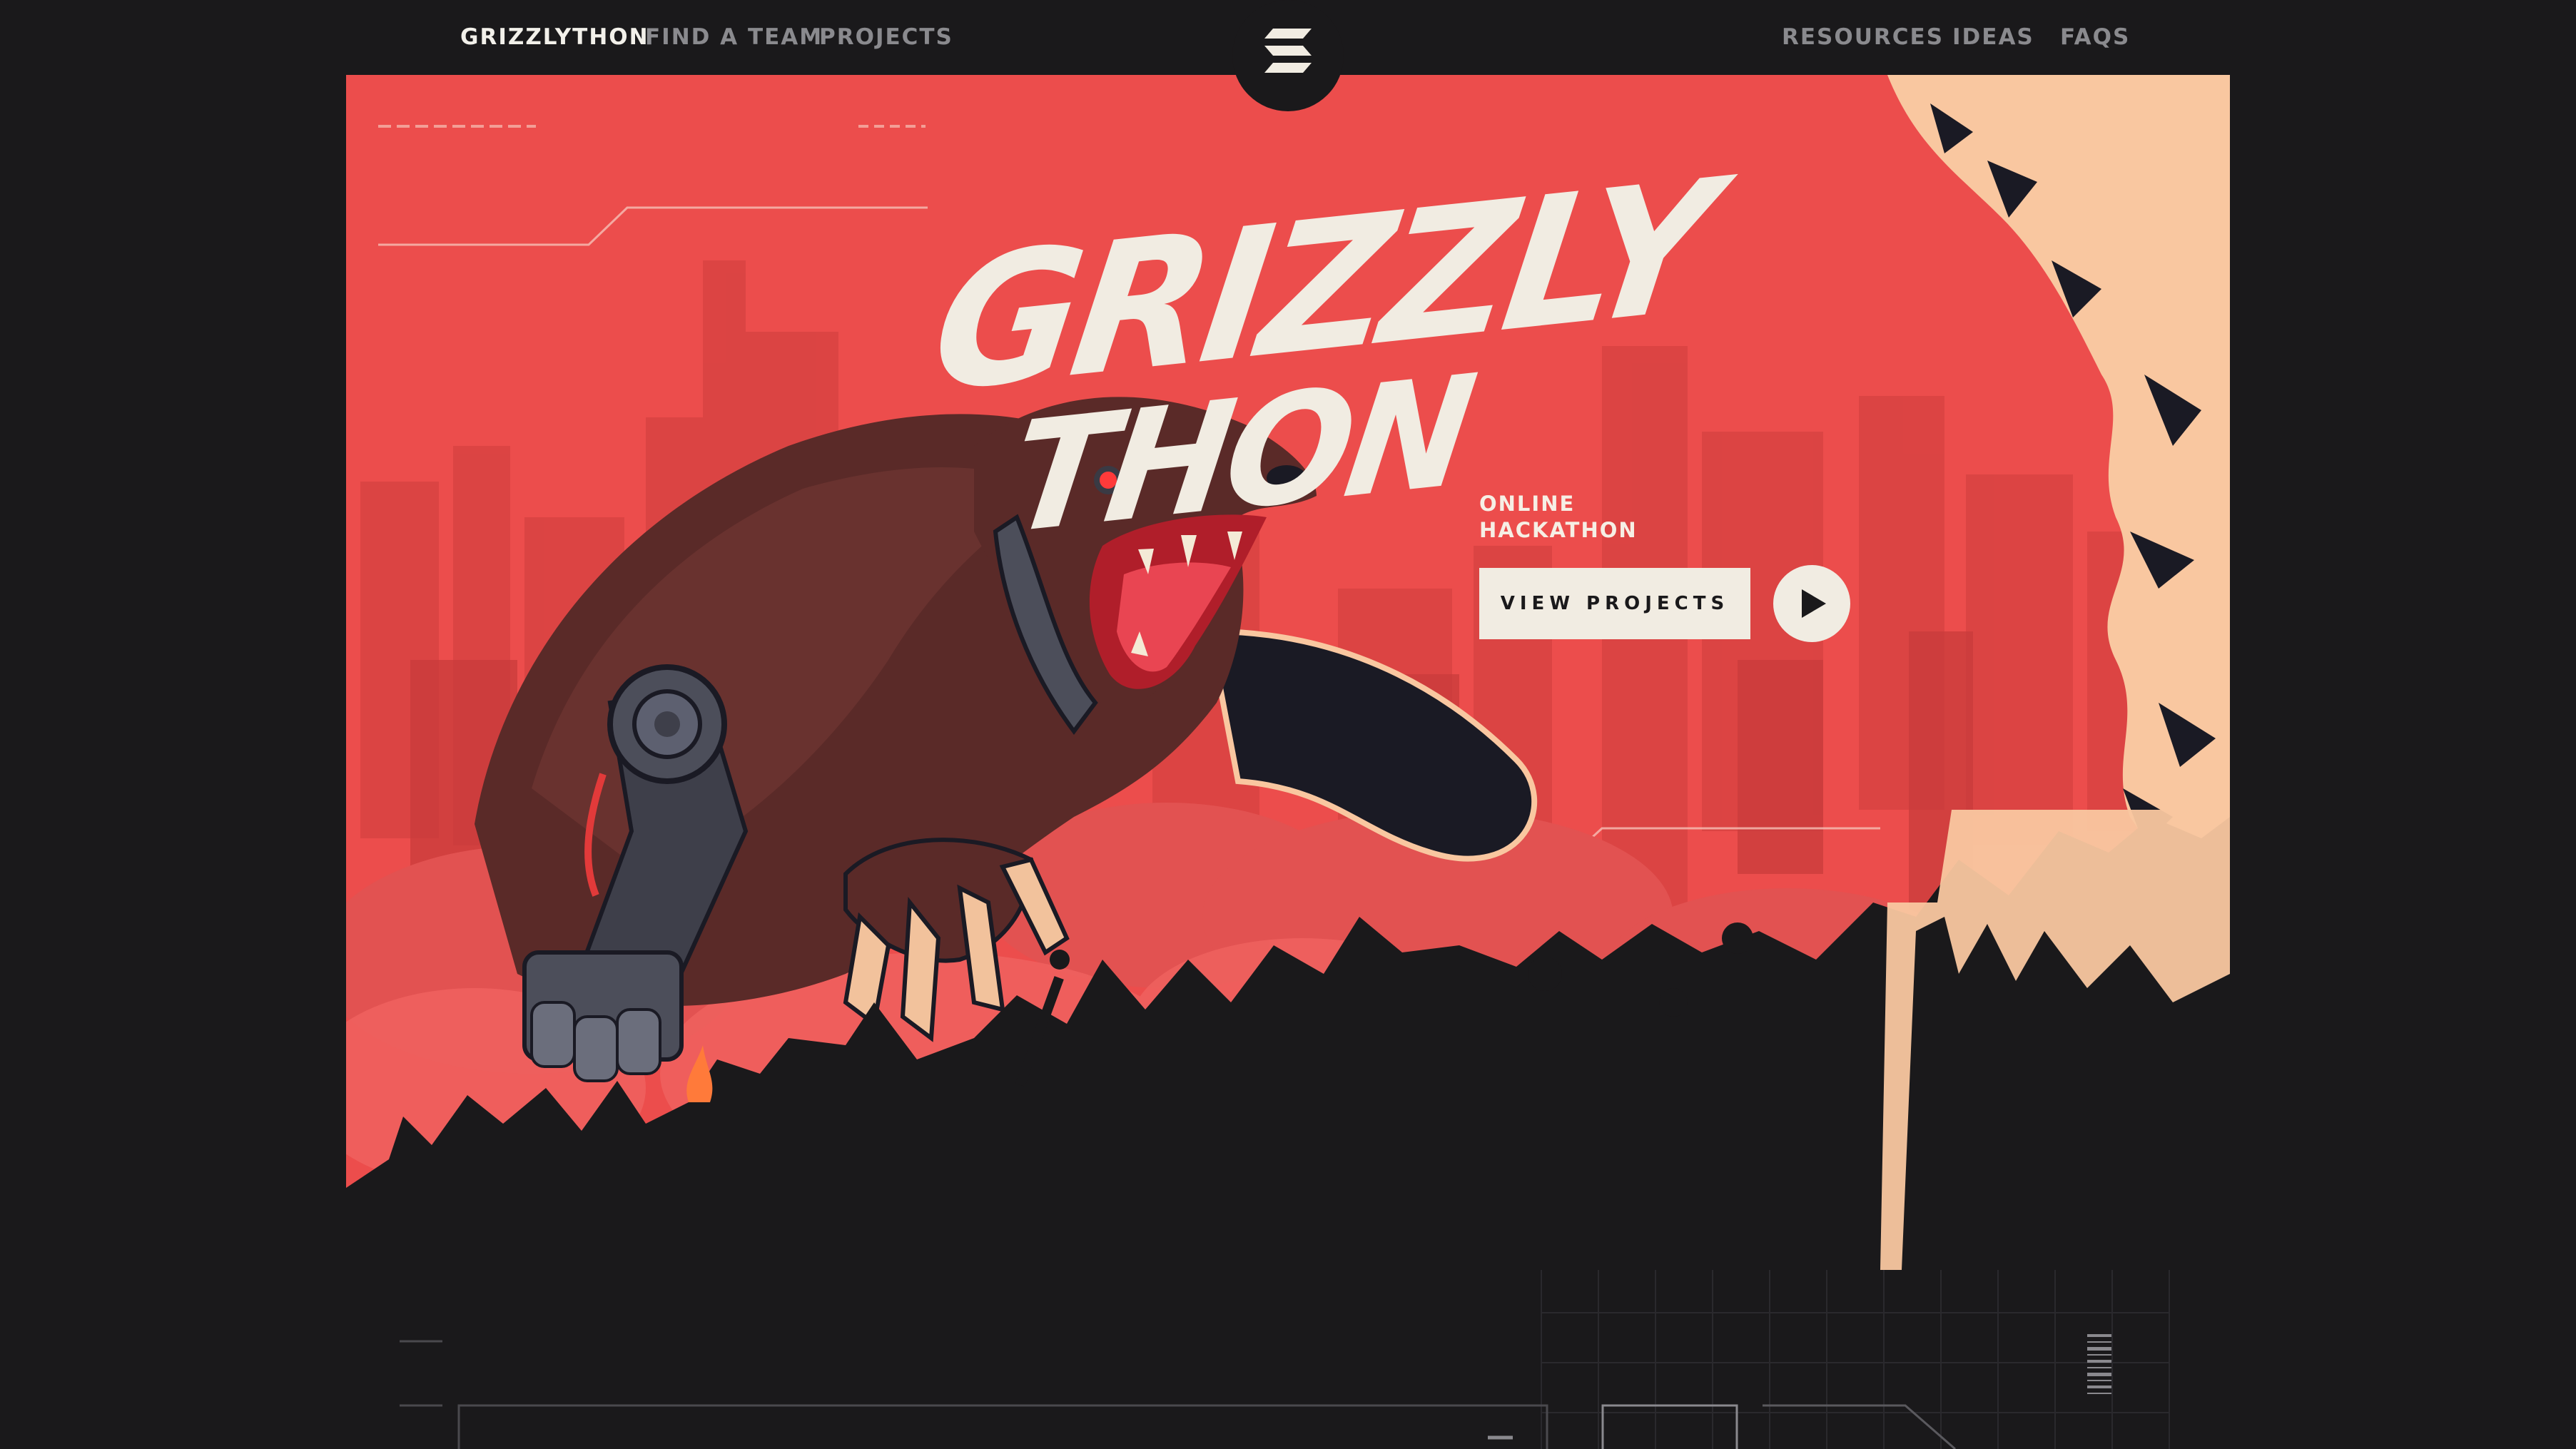  I want to click on nav-link-resources: RESOURCES, so click(1863, 37).